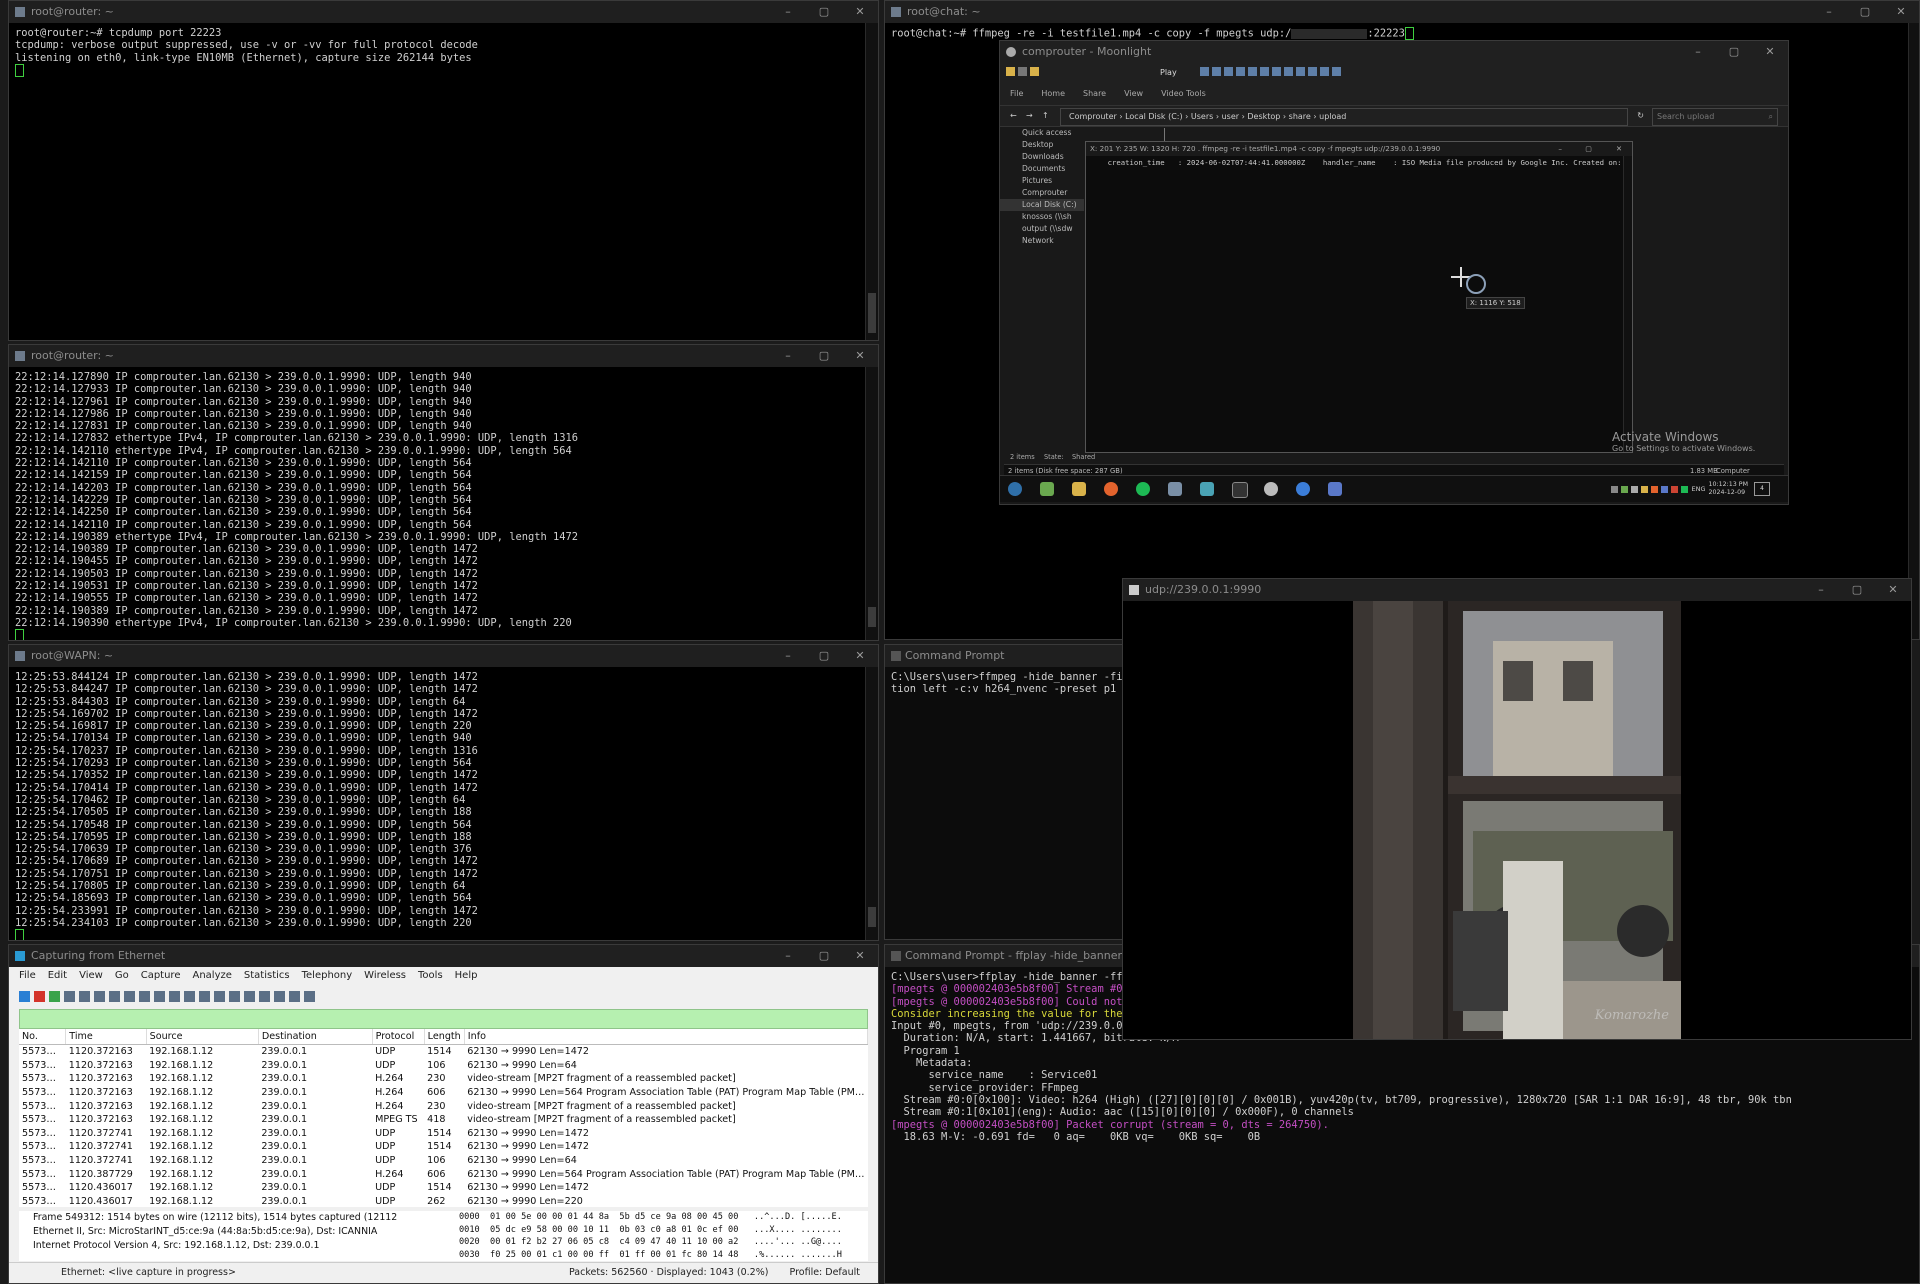 Image resolution: width=1920 pixels, height=1284 pixels. Describe the element at coordinates (211, 976) in the screenshot. I see `menu-item-analyze: Analyze` at that location.